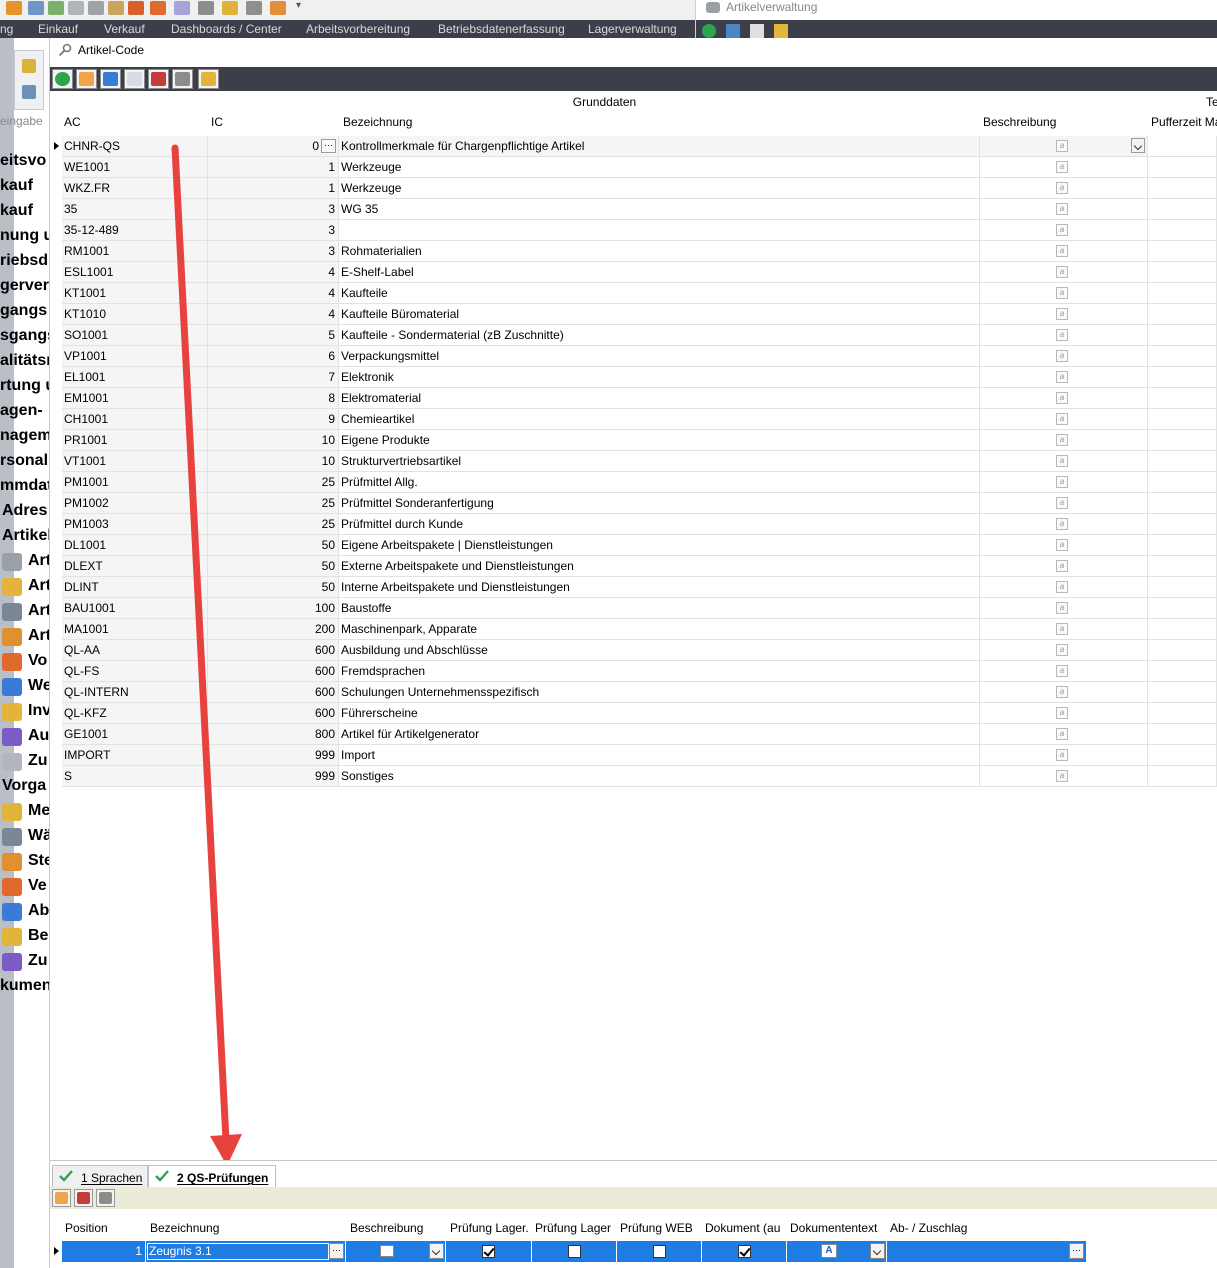 This screenshot has height=1268, width=1217. Describe the element at coordinates (135, 272) in the screenshot. I see `cell-ac: ESL1001` at that location.